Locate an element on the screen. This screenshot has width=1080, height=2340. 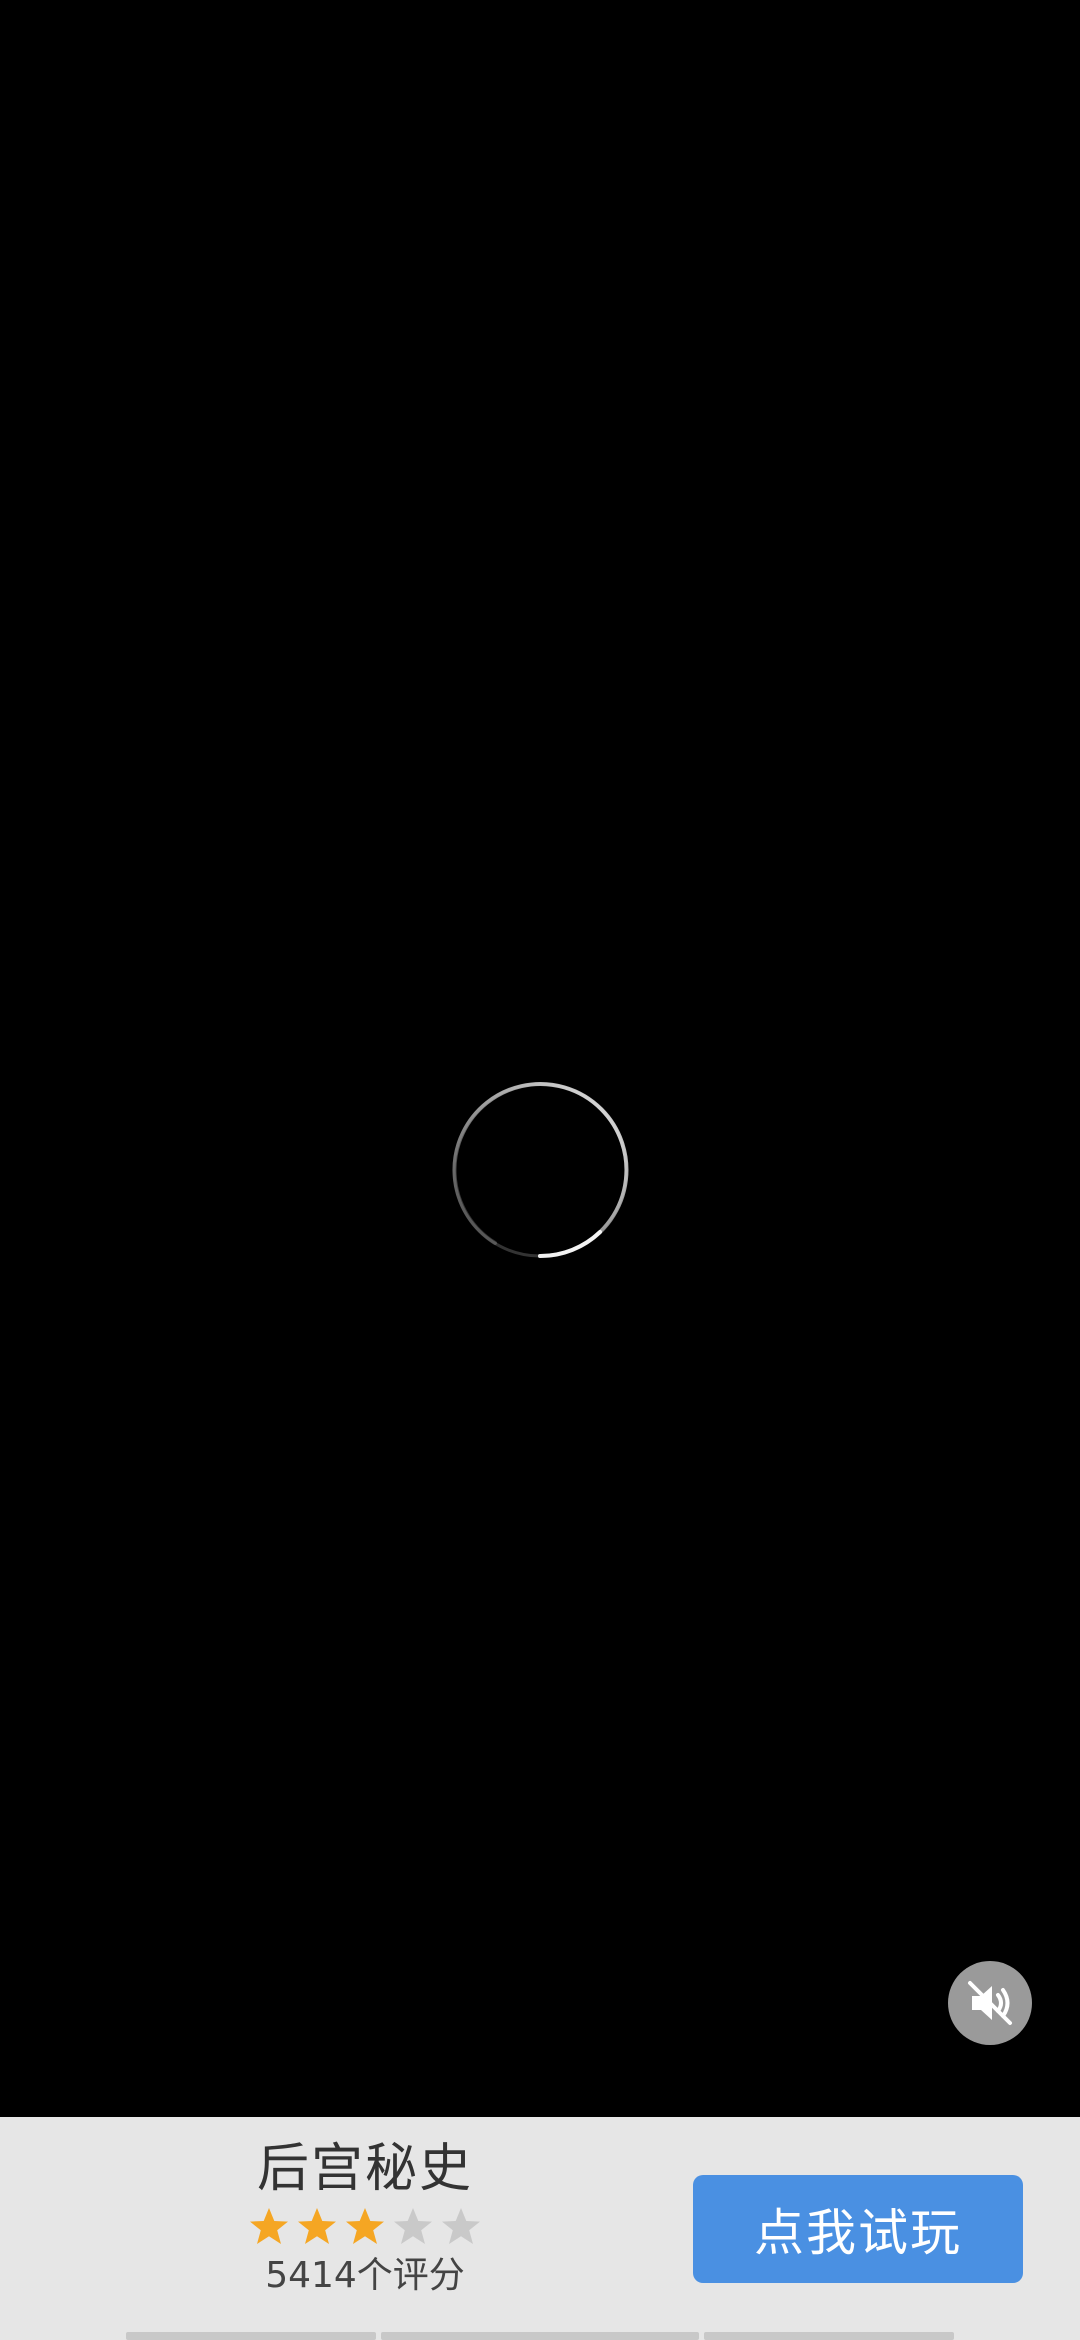
rating-stars is located at coordinates (365, 2227).